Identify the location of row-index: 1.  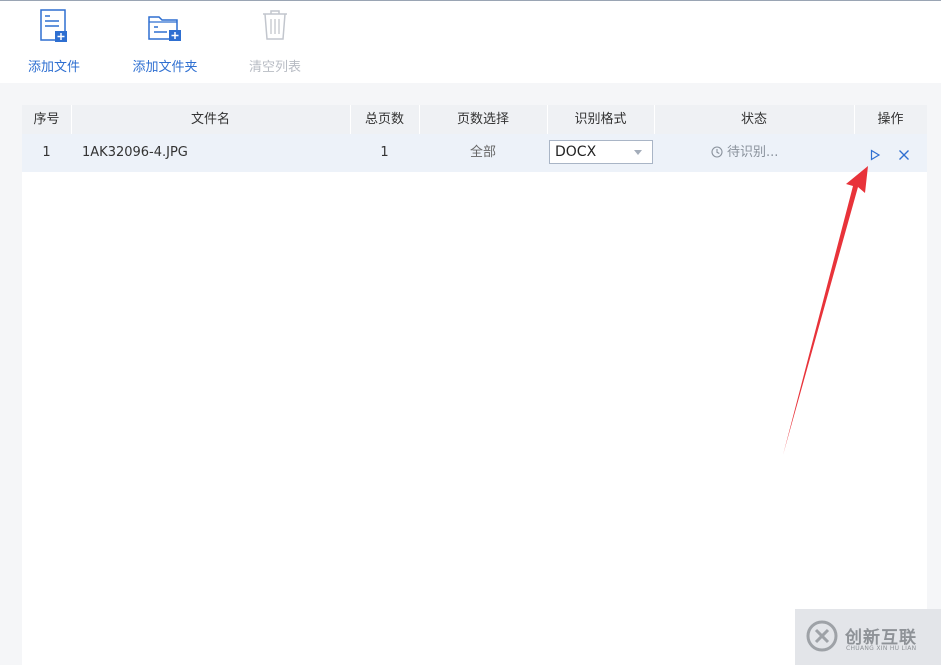
(46, 152).